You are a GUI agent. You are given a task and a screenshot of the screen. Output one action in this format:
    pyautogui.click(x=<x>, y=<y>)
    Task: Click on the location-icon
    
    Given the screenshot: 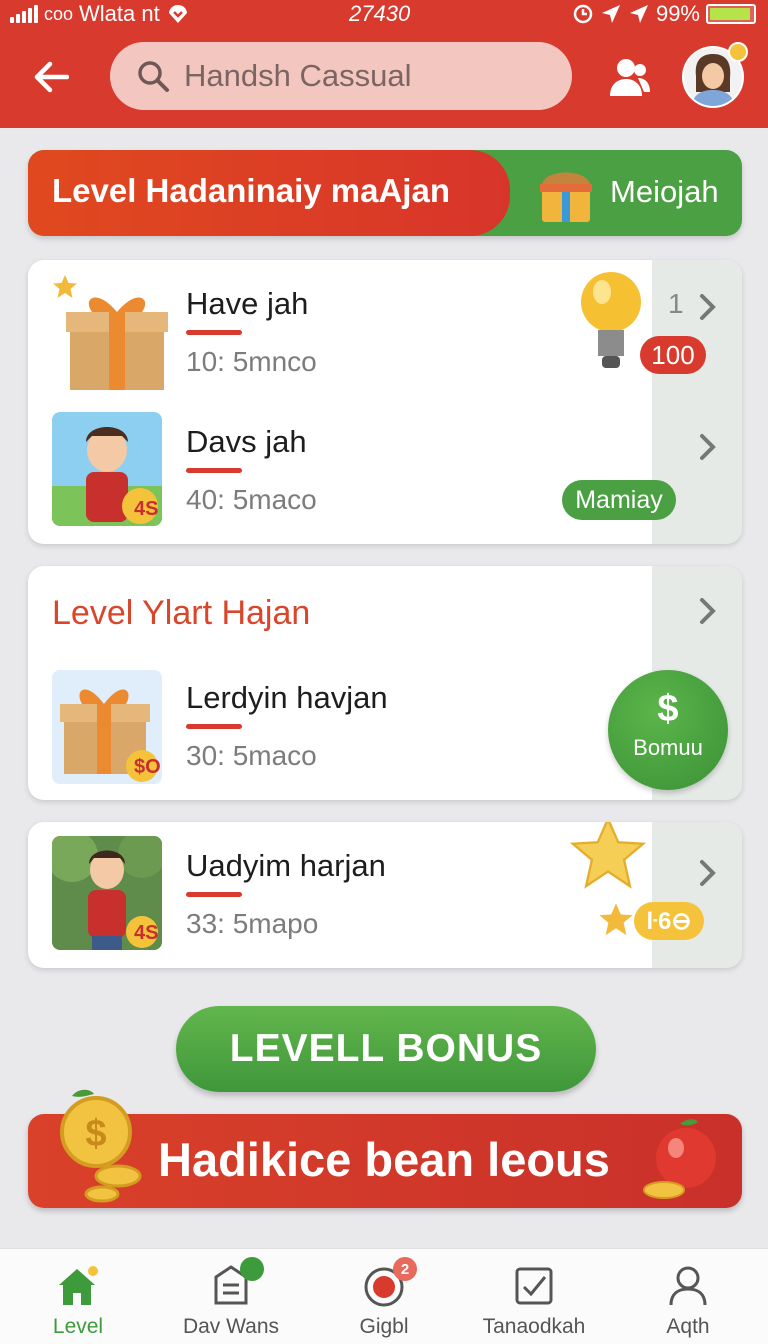 What is the action you would take?
    pyautogui.click(x=610, y=14)
    